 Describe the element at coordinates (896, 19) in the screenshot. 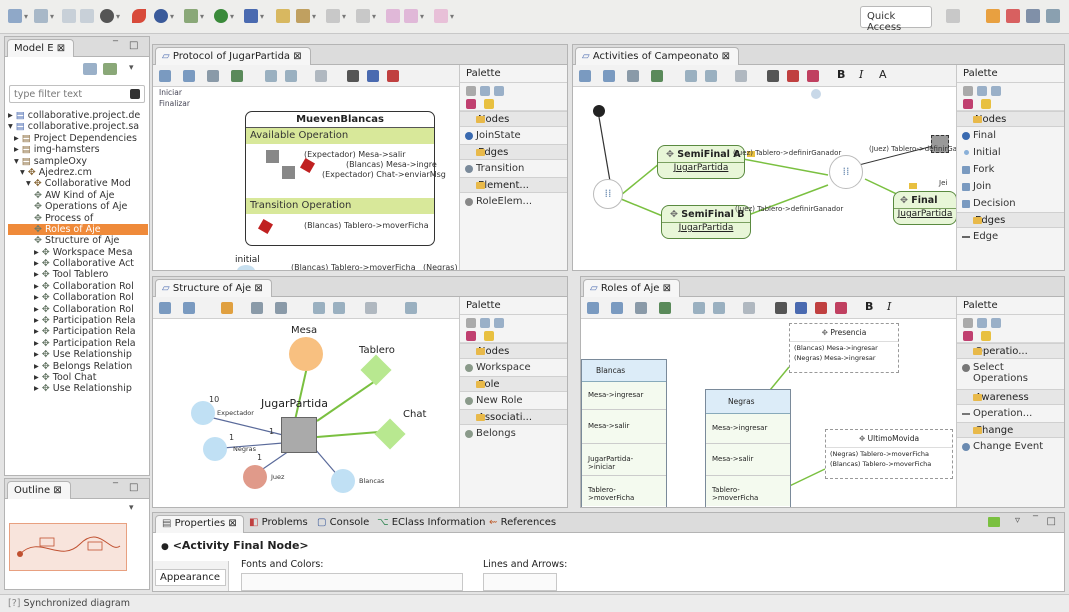

I see `quick-access-input: Quick Access` at that location.